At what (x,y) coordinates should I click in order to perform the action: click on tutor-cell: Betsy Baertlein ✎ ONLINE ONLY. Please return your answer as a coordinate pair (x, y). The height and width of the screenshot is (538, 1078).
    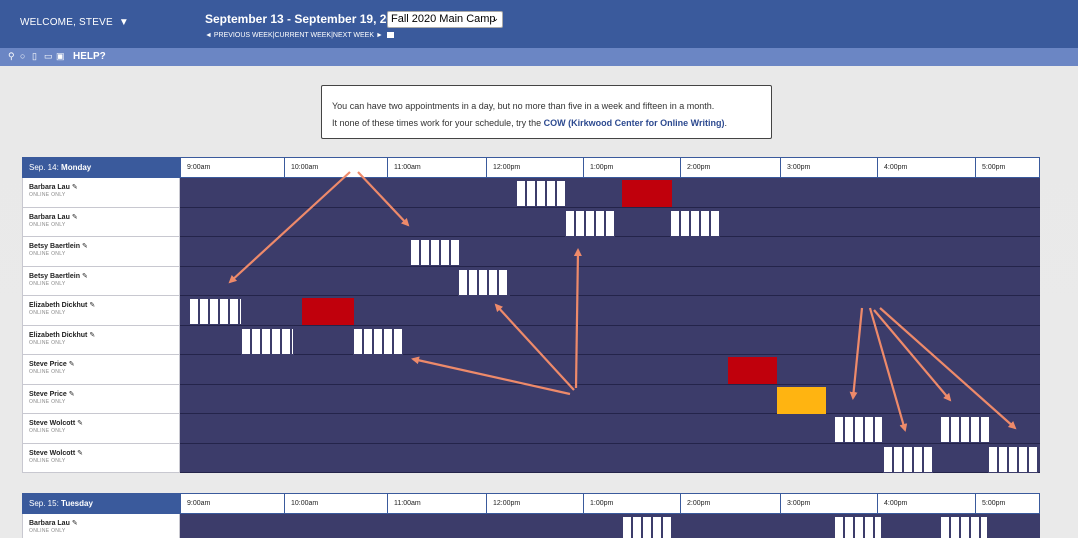
    Looking at the image, I should click on (101, 252).